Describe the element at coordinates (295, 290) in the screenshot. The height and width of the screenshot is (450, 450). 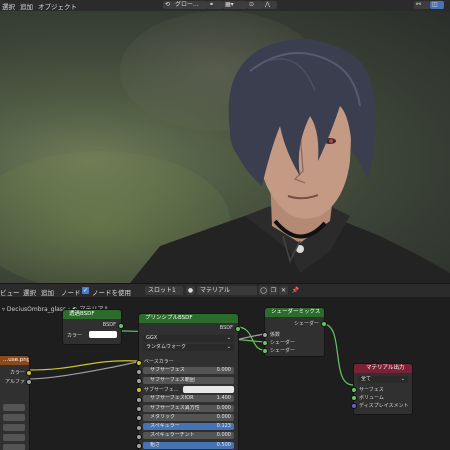
I see `pin-icon: 📌` at that location.